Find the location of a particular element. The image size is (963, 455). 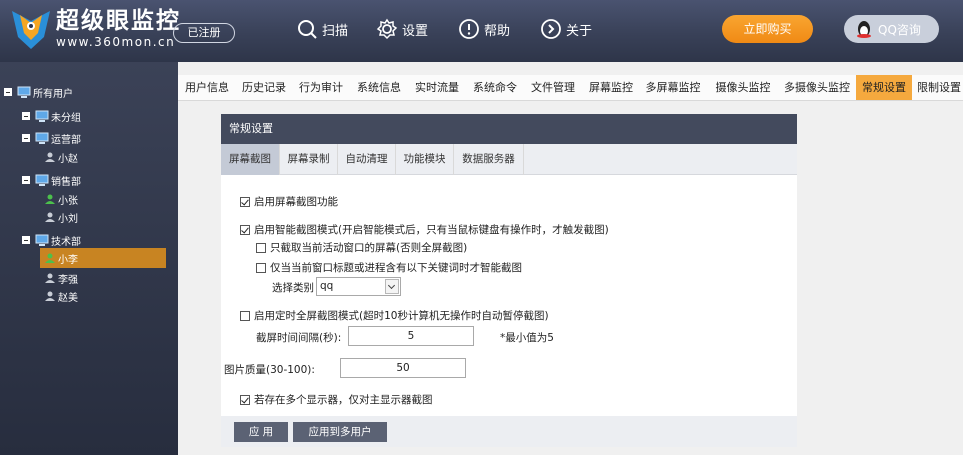

nav-about-label: 关于 is located at coordinates (579, 31).